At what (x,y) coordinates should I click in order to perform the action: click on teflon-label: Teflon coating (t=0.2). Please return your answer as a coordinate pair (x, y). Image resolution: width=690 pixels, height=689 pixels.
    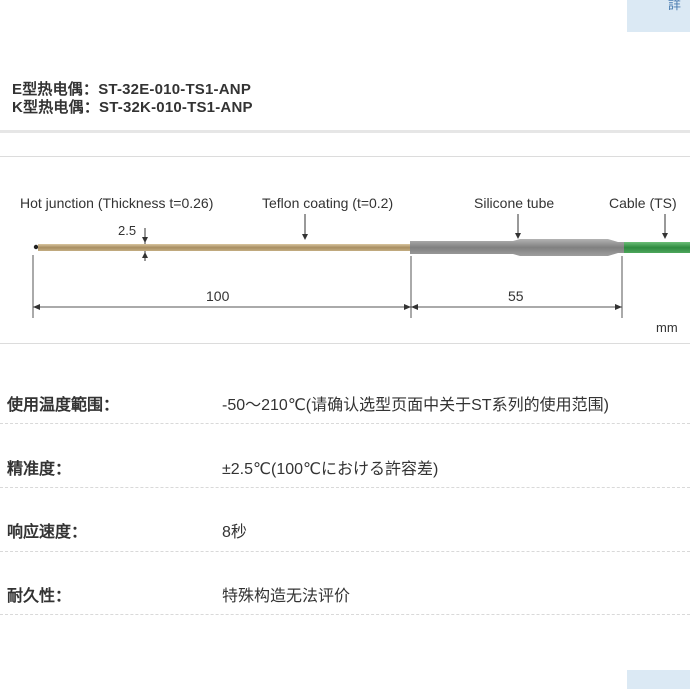
    Looking at the image, I should click on (327, 203).